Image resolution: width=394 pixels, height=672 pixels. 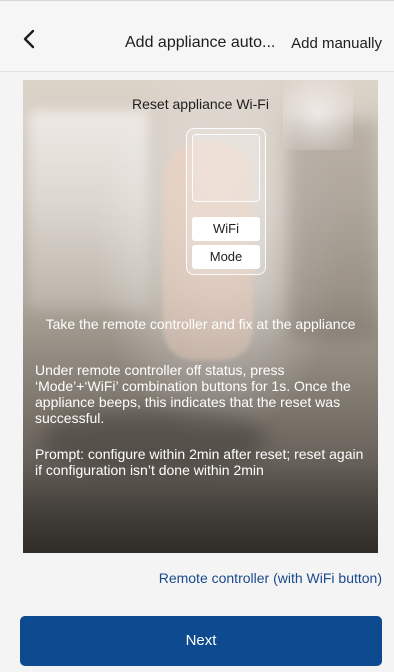 I want to click on top-bar: Add appliance auto... Add manually, so click(x=197, y=36).